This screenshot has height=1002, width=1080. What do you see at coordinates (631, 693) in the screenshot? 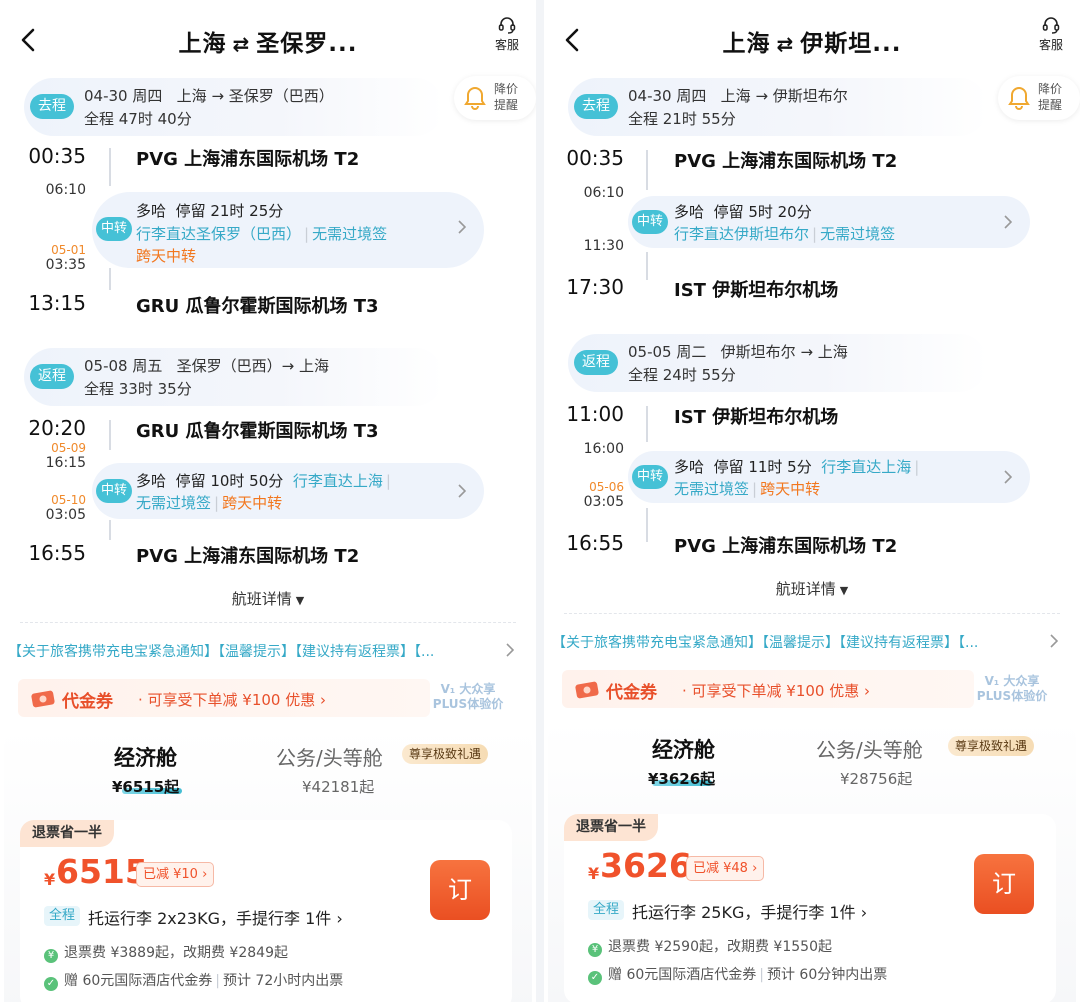
I see `coupon-name: 代金券` at bounding box center [631, 693].